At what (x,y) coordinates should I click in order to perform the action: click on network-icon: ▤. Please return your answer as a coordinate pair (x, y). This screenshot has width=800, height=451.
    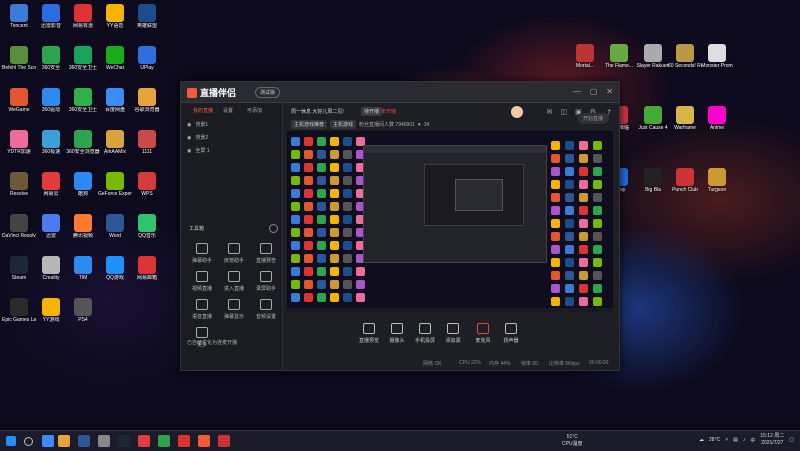
    Looking at the image, I should click on (735, 440).